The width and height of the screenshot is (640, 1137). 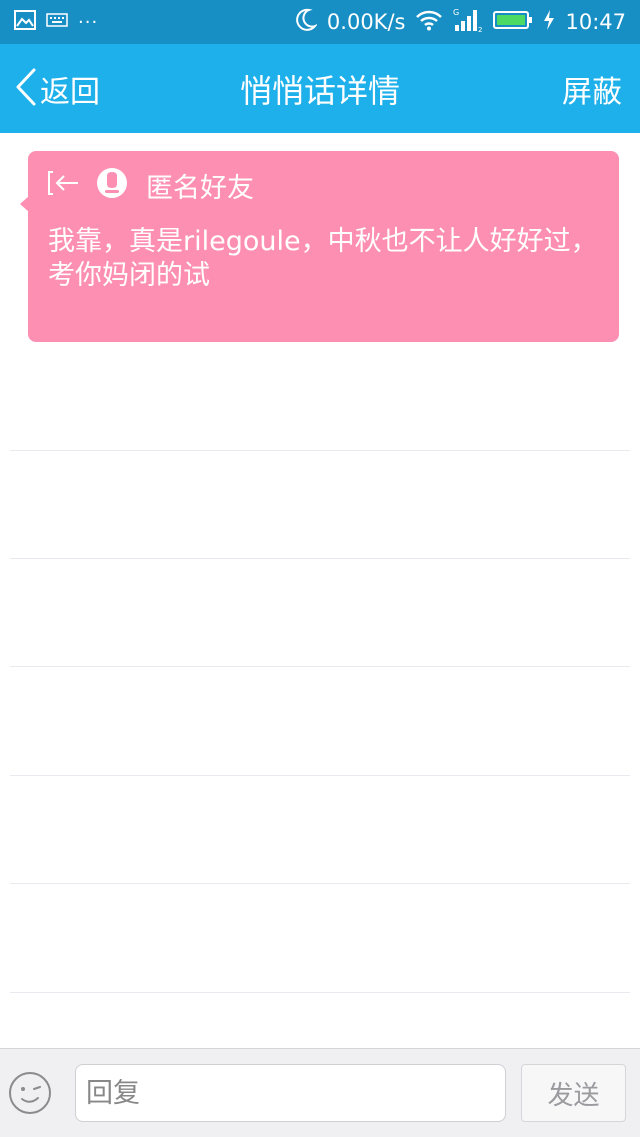 I want to click on sender-name: 匿名好友, so click(x=200, y=188).